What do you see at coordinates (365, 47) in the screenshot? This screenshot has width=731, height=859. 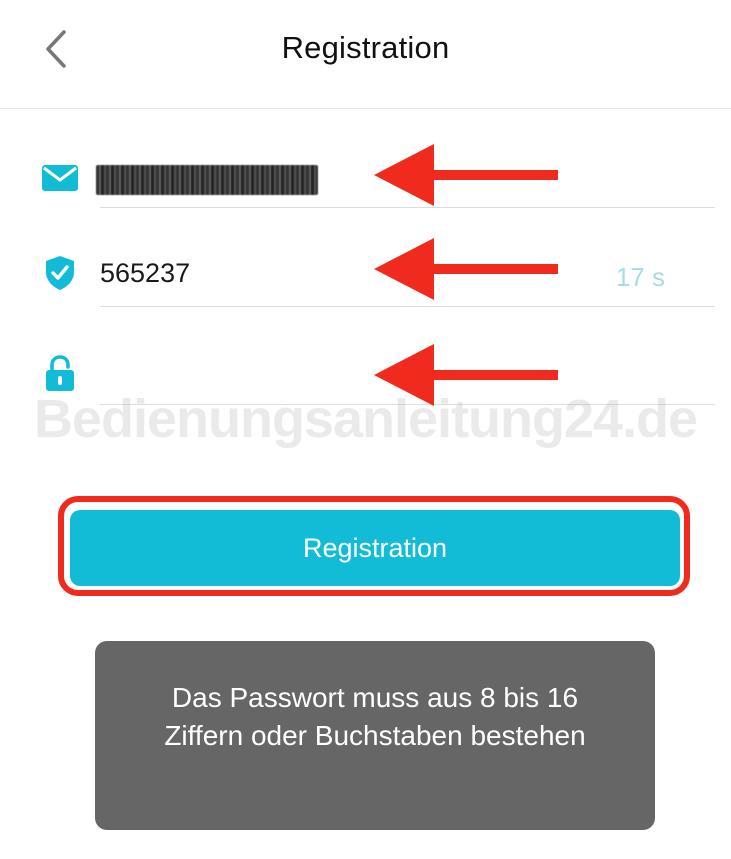 I see `page-title: Registration` at bounding box center [365, 47].